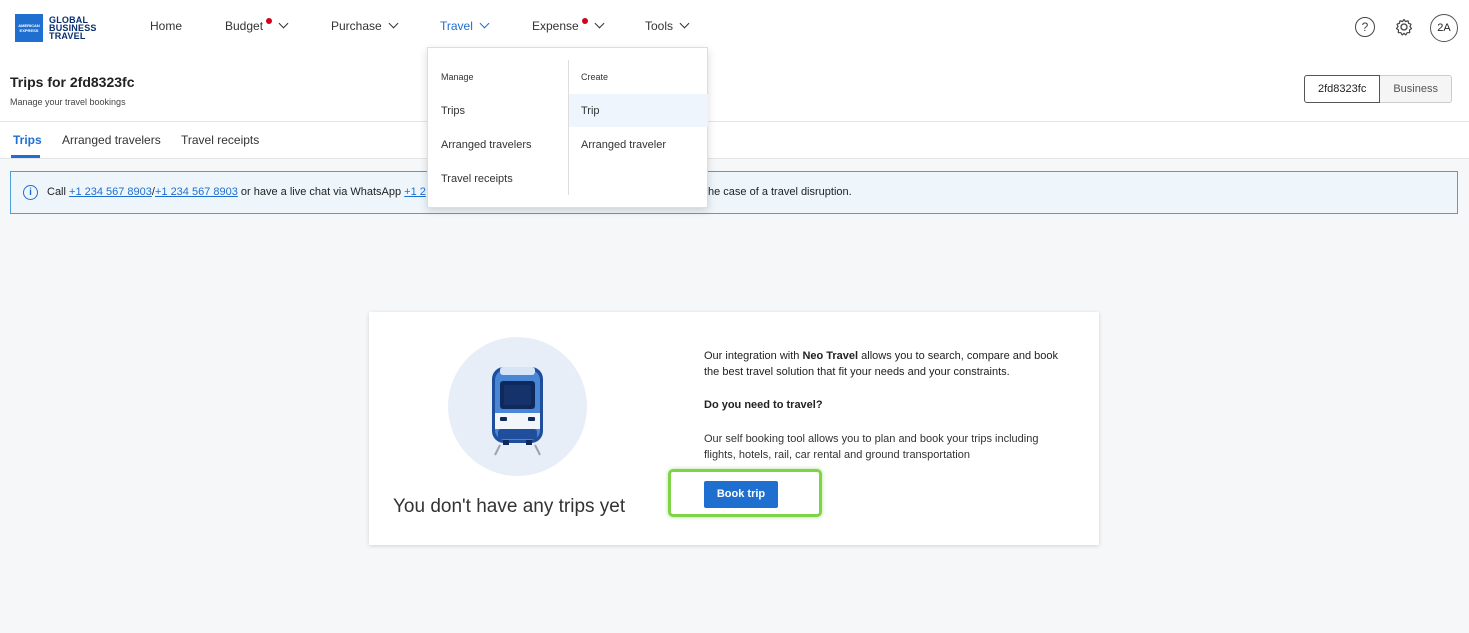 This screenshot has height=633, width=1469. What do you see at coordinates (58, 192) in the screenshot?
I see `banner-prefix: Call` at bounding box center [58, 192].